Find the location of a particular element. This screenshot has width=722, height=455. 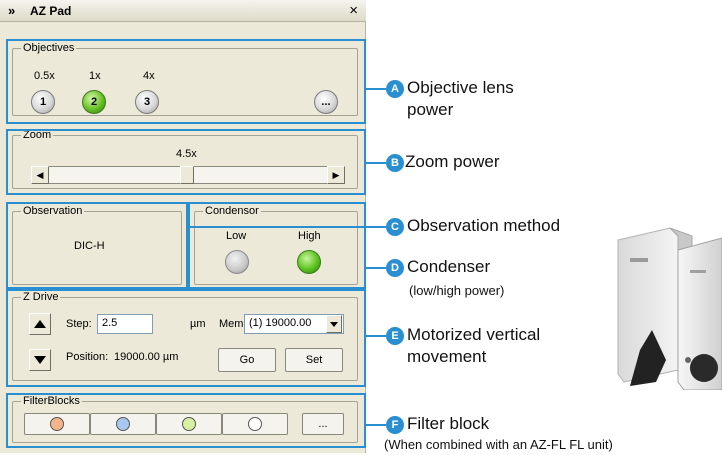

chevron-down-icon is located at coordinates (334, 324).